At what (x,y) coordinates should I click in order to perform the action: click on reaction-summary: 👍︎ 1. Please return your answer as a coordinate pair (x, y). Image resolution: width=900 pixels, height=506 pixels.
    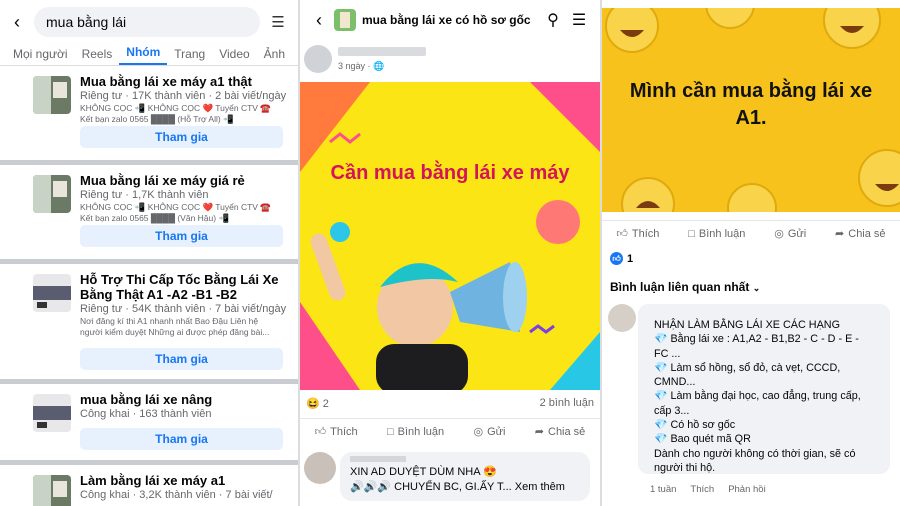
    Looking at the image, I should click on (621, 258).